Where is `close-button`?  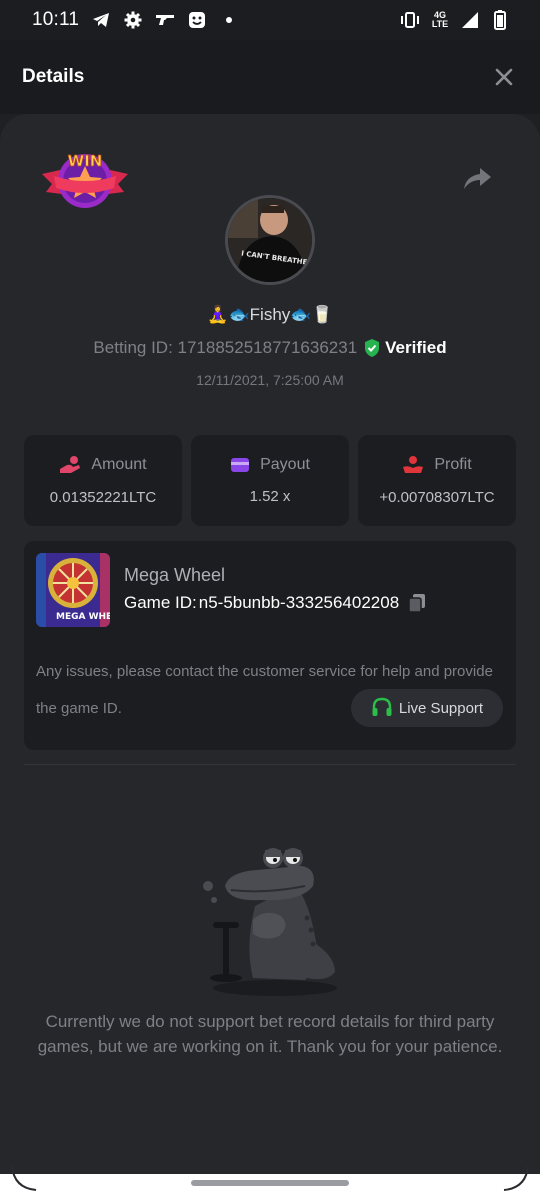 close-button is located at coordinates (504, 77).